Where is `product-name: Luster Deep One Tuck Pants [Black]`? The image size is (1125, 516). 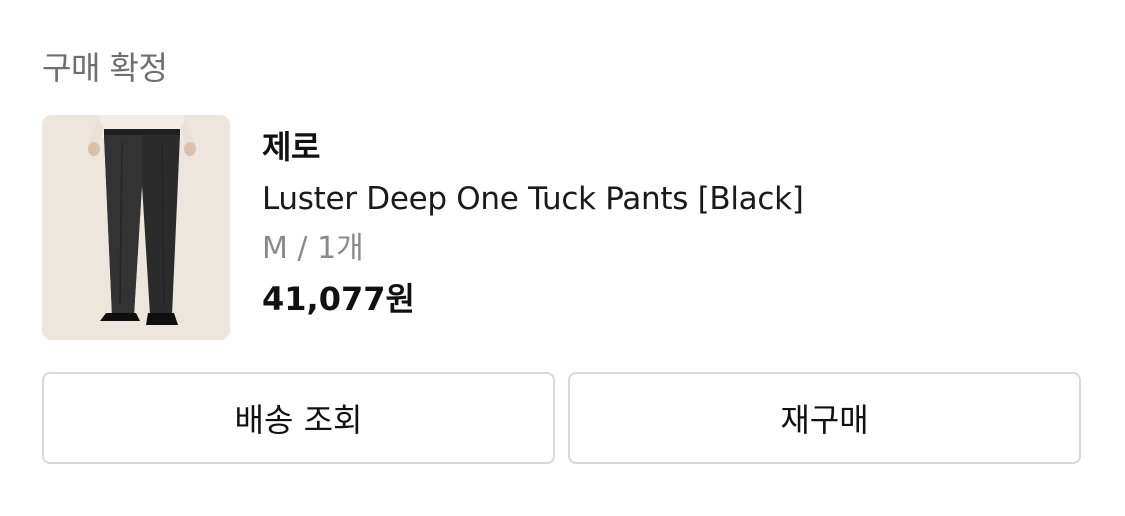 product-name: Luster Deep One Tuck Pants [Black] is located at coordinates (533, 199).